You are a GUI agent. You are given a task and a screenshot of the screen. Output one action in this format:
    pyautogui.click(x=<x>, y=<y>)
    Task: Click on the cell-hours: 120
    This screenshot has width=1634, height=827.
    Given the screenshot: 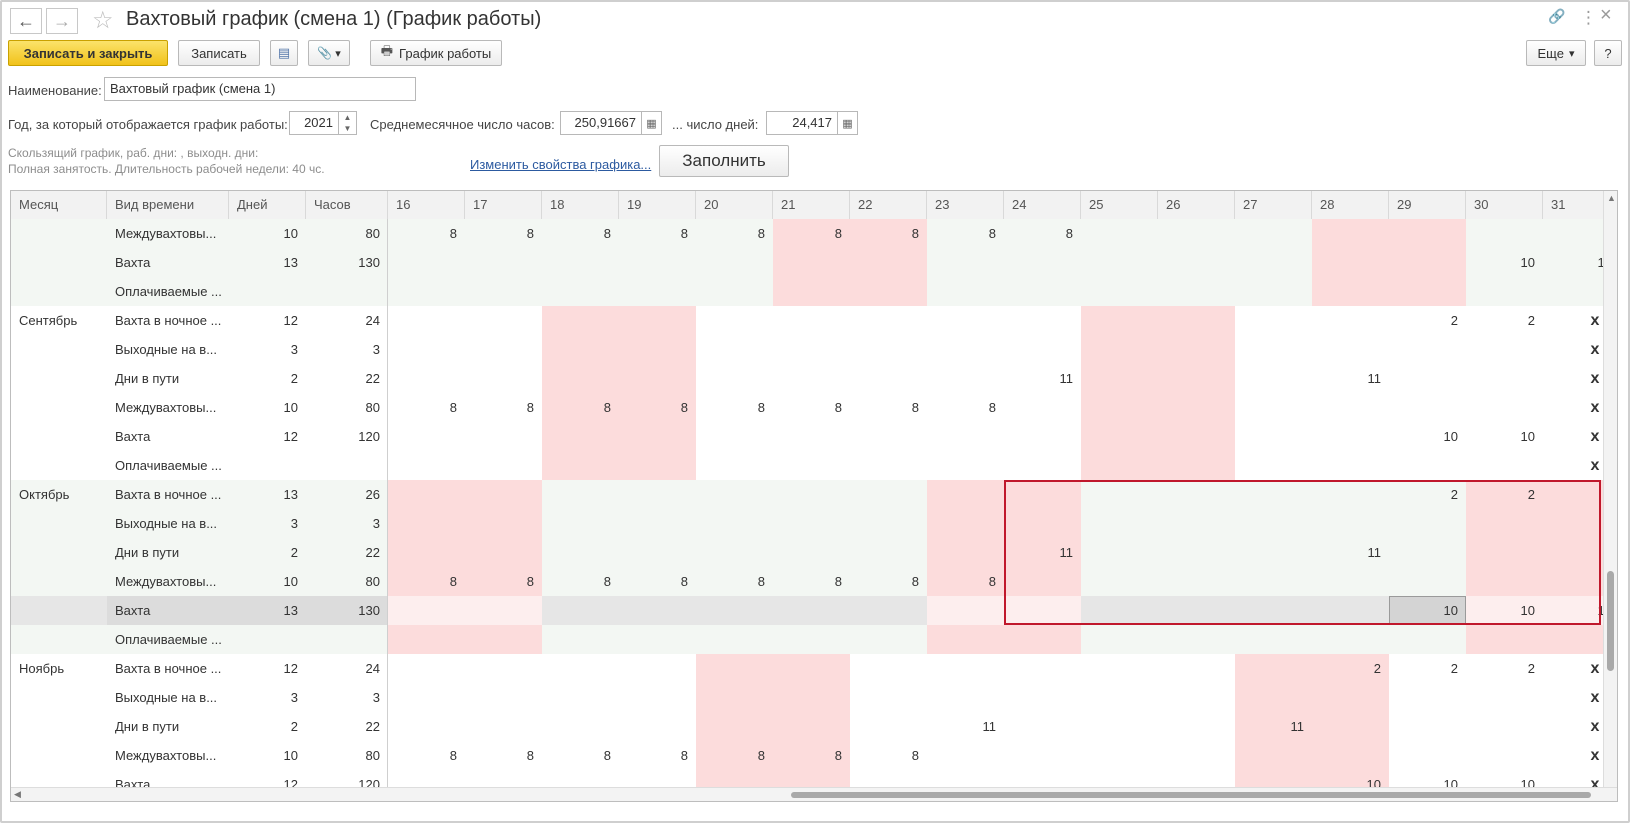 What is the action you would take?
    pyautogui.click(x=347, y=436)
    